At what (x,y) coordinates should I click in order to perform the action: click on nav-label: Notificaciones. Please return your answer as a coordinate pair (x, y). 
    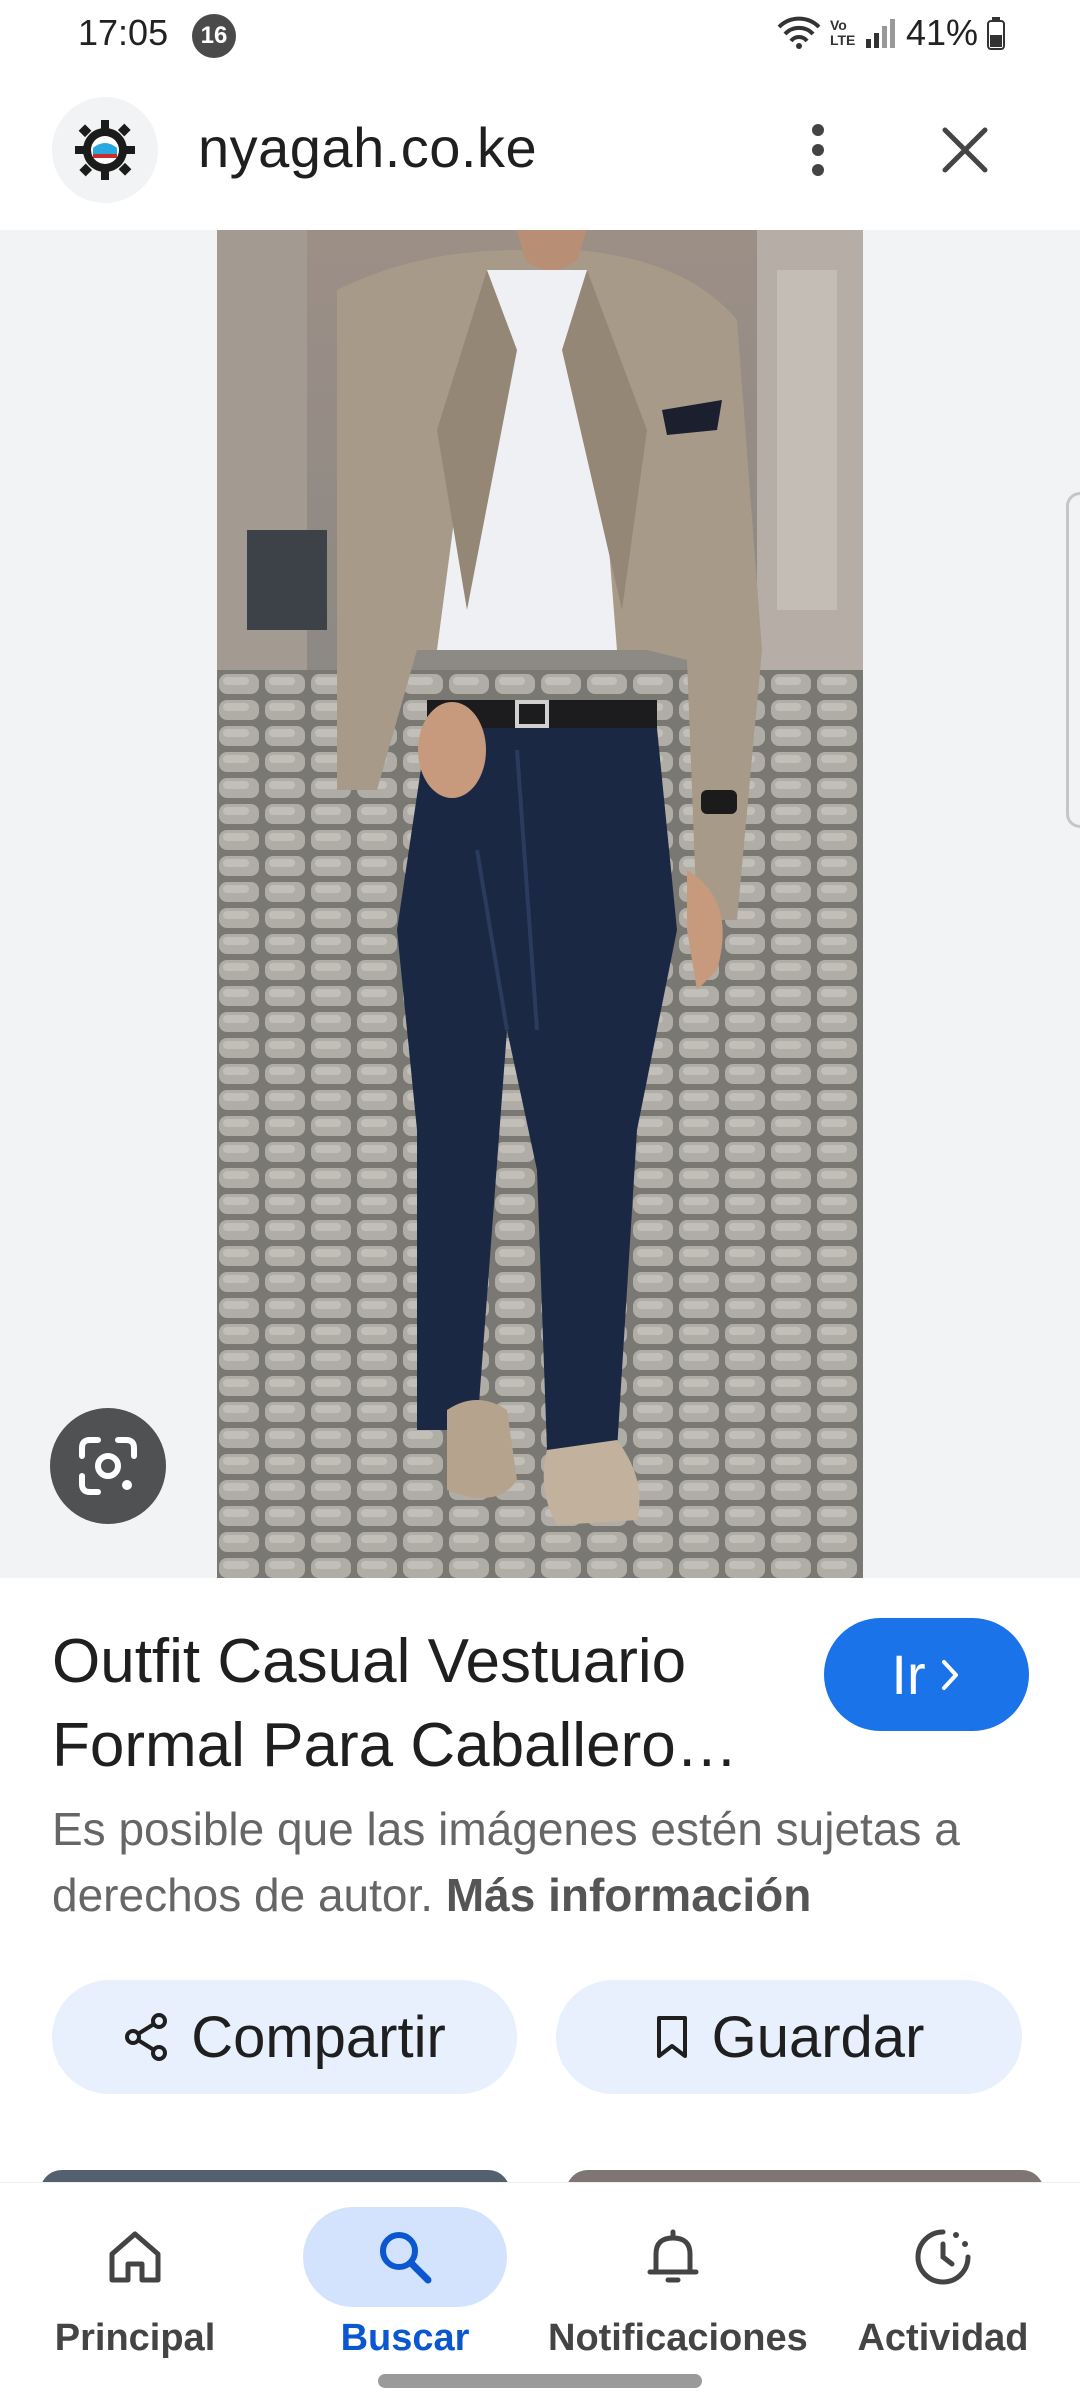
    Looking at the image, I should click on (678, 2338).